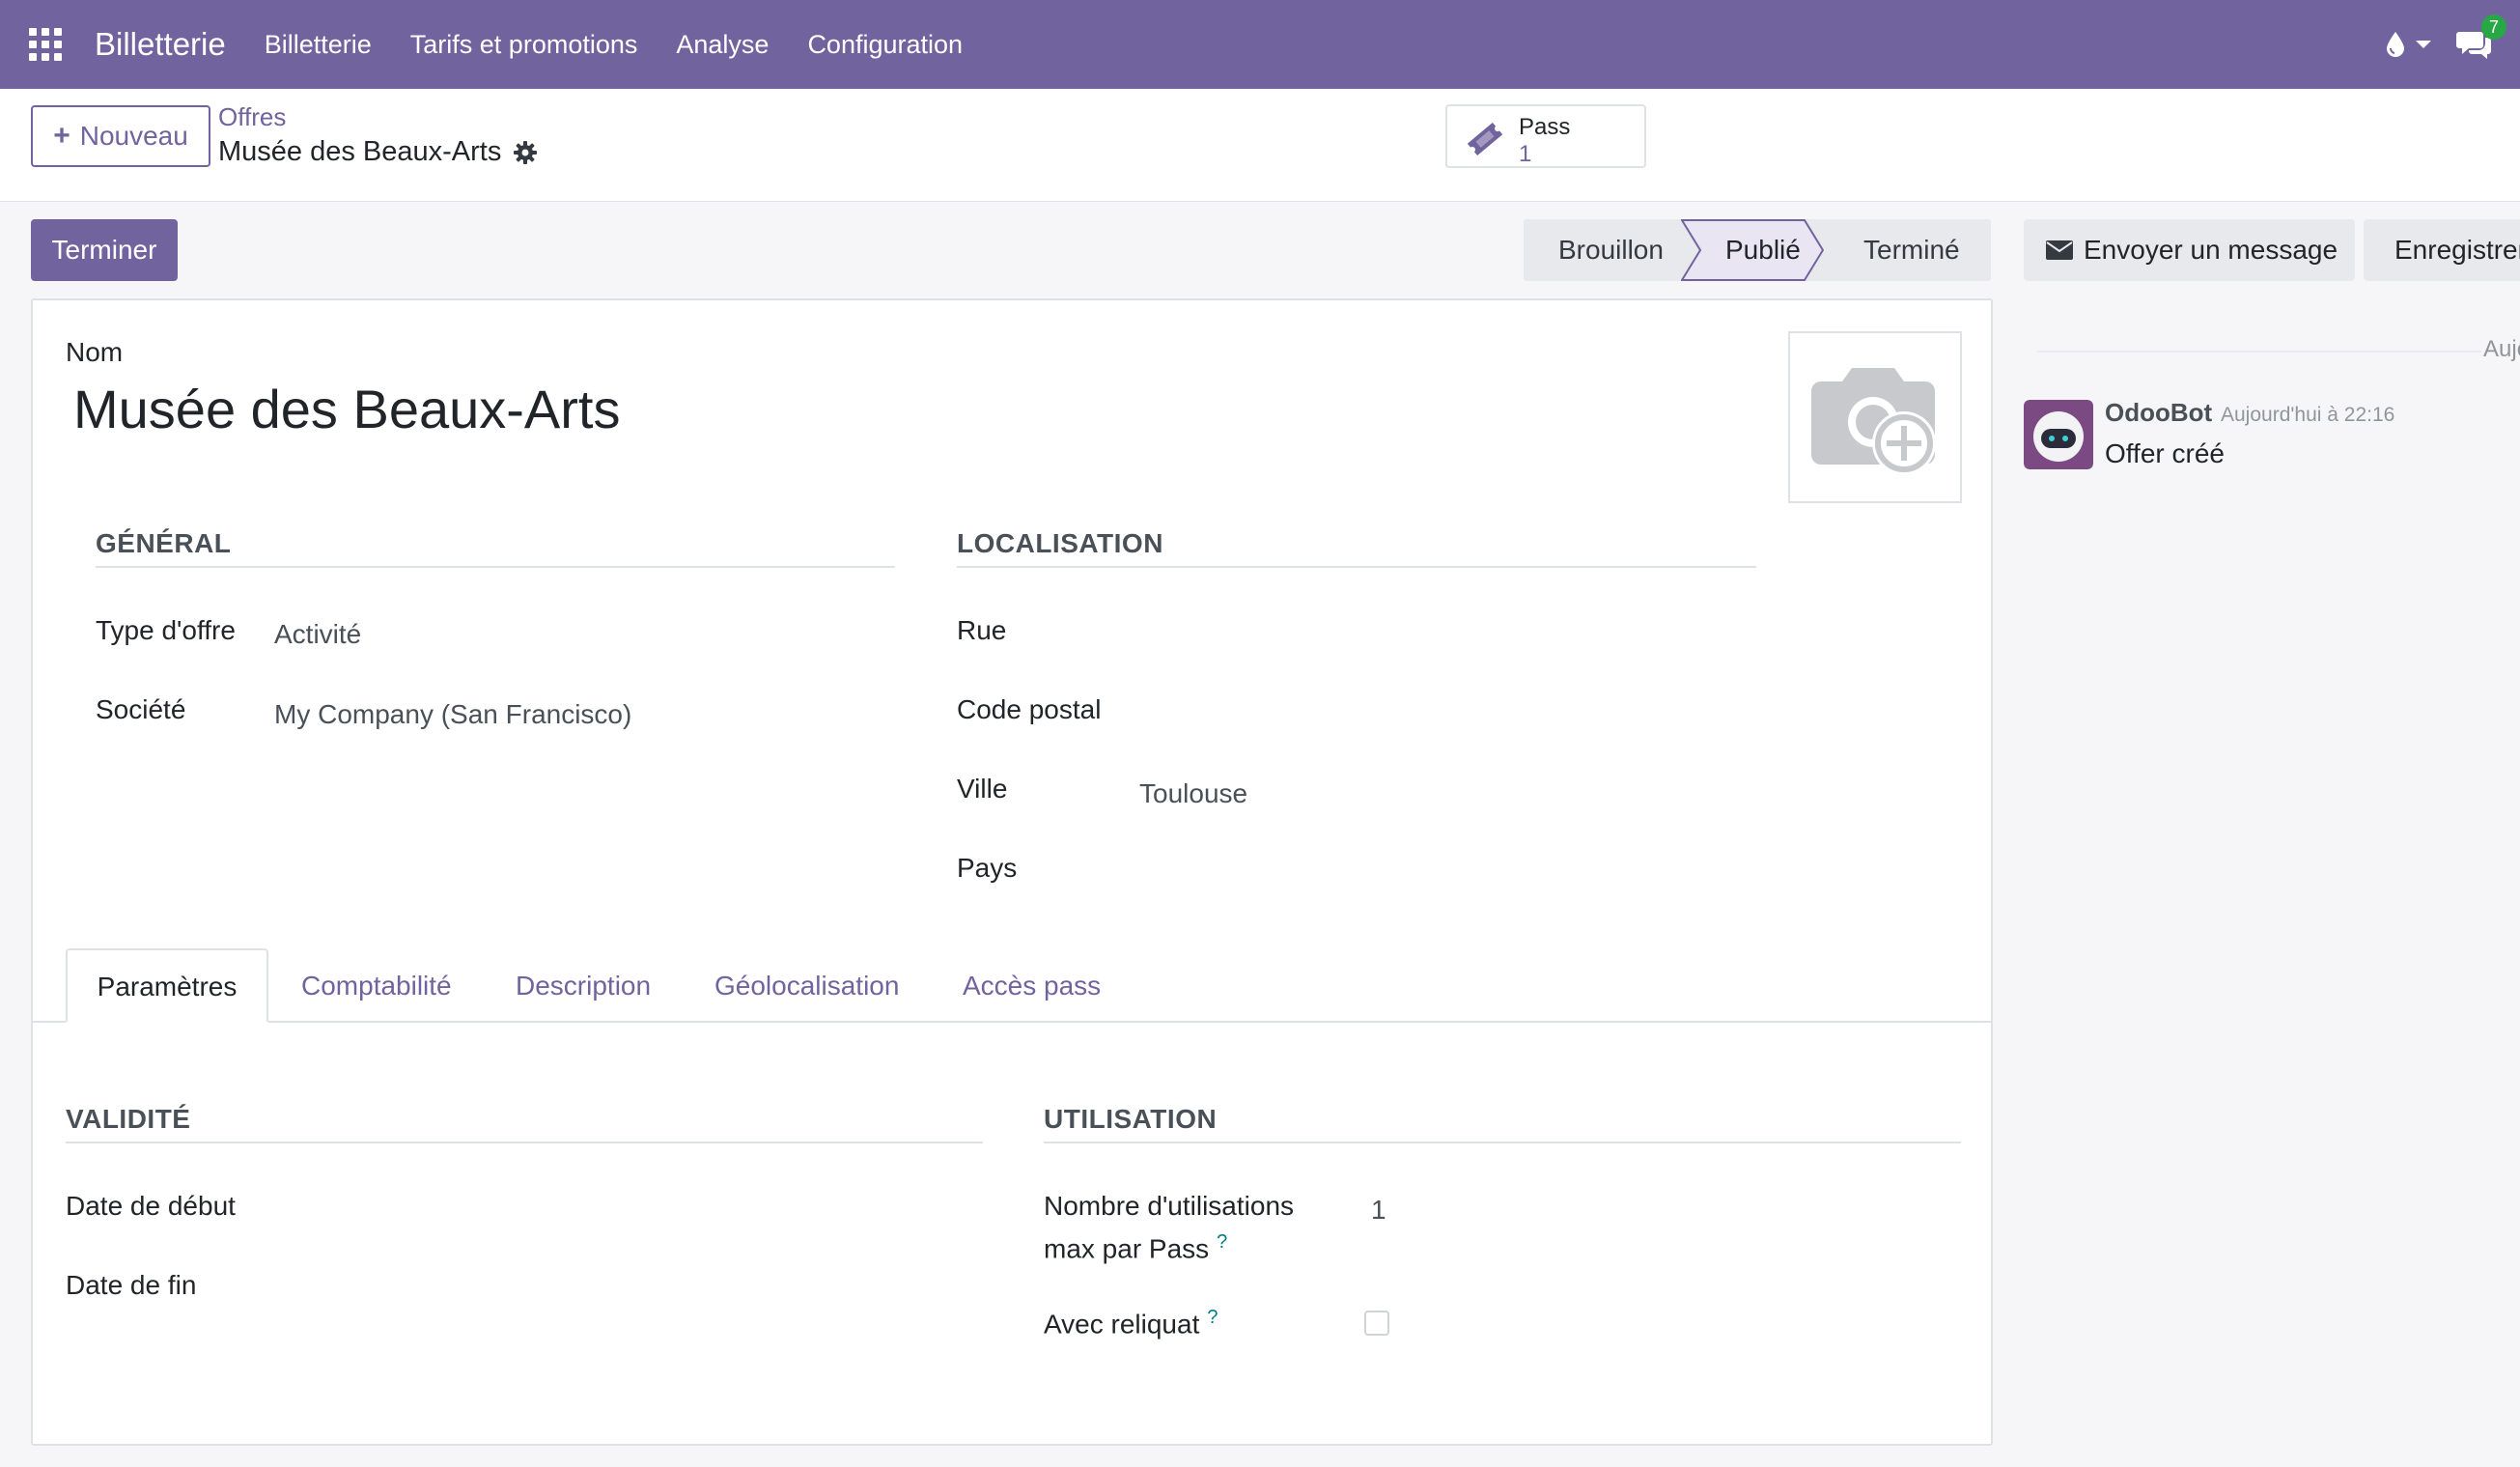  Describe the element at coordinates (377, 985) in the screenshot. I see `tab-comptabilite: Comptabilité` at that location.